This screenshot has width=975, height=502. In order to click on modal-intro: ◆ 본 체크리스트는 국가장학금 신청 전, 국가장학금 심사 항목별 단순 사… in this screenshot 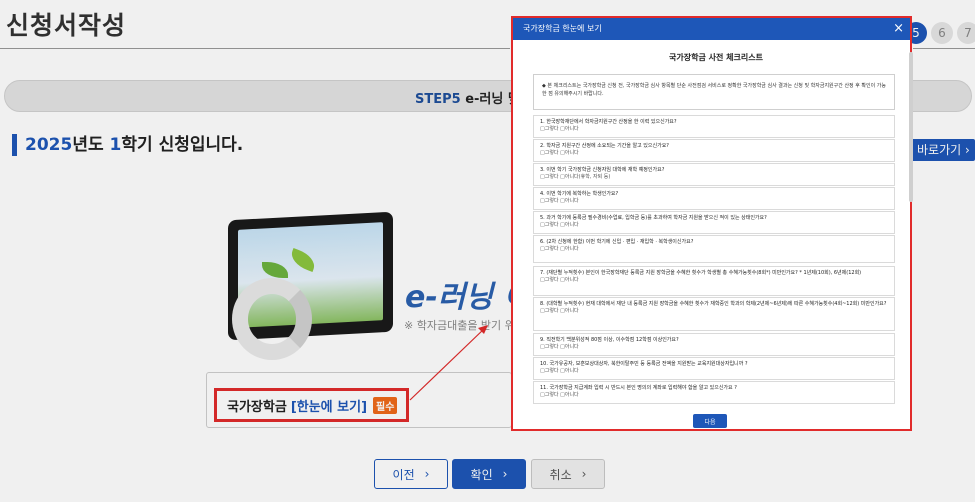, I will do `click(714, 92)`.